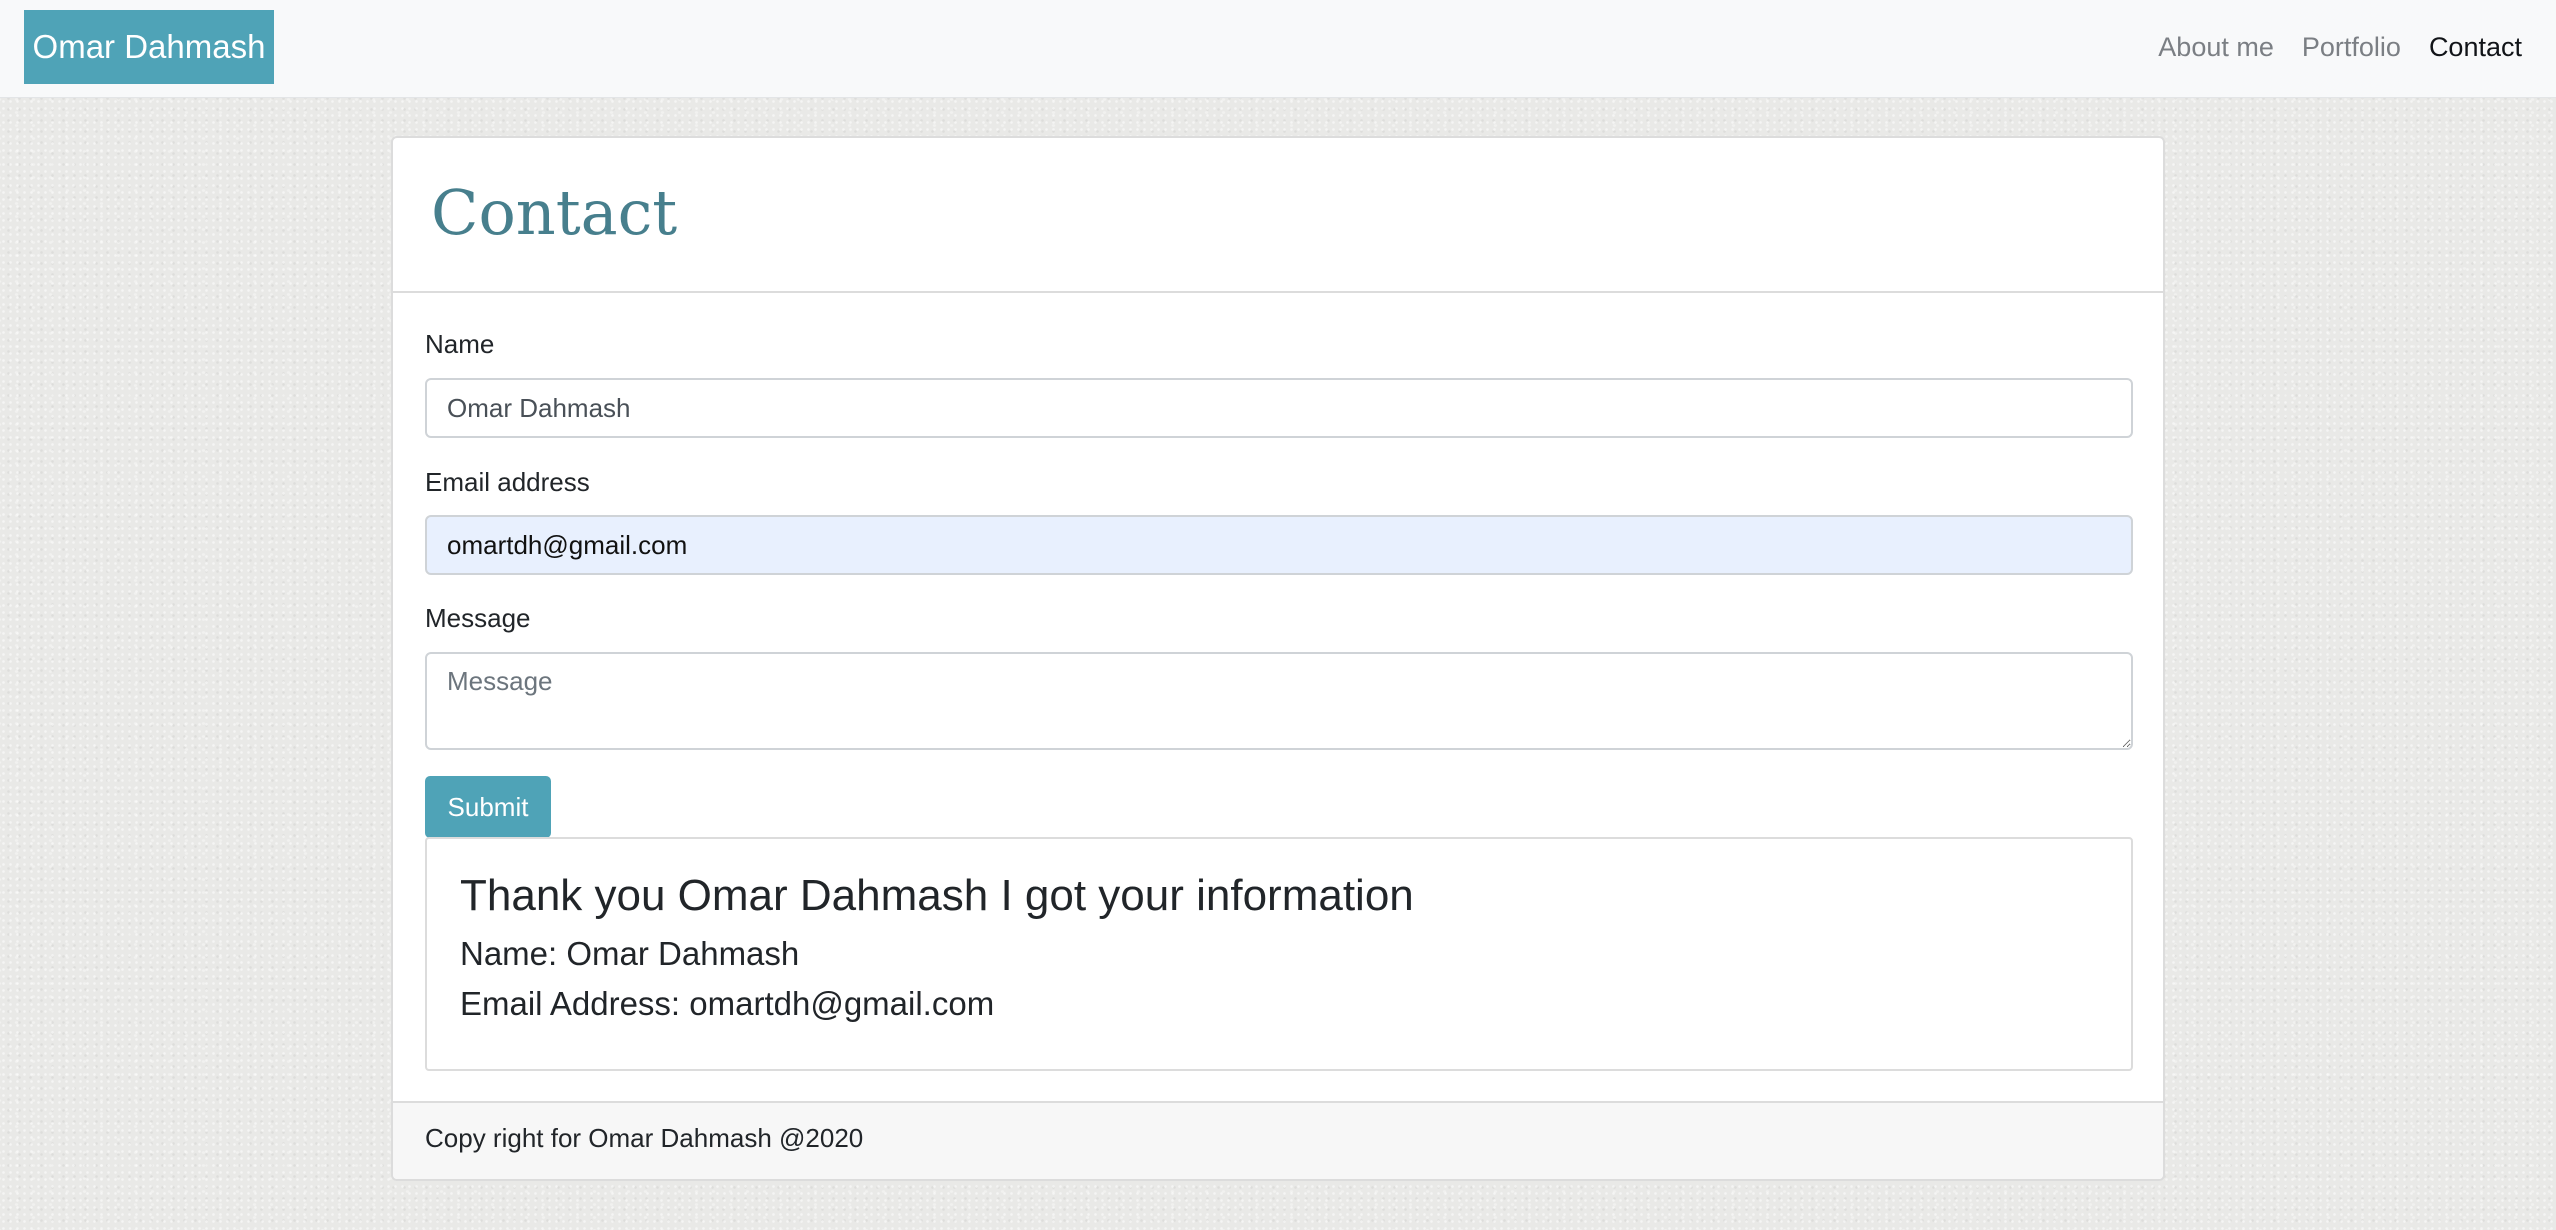 Image resolution: width=2556 pixels, height=1230 pixels. I want to click on nav-links: About me Portfolio Contact, so click(2340, 47).